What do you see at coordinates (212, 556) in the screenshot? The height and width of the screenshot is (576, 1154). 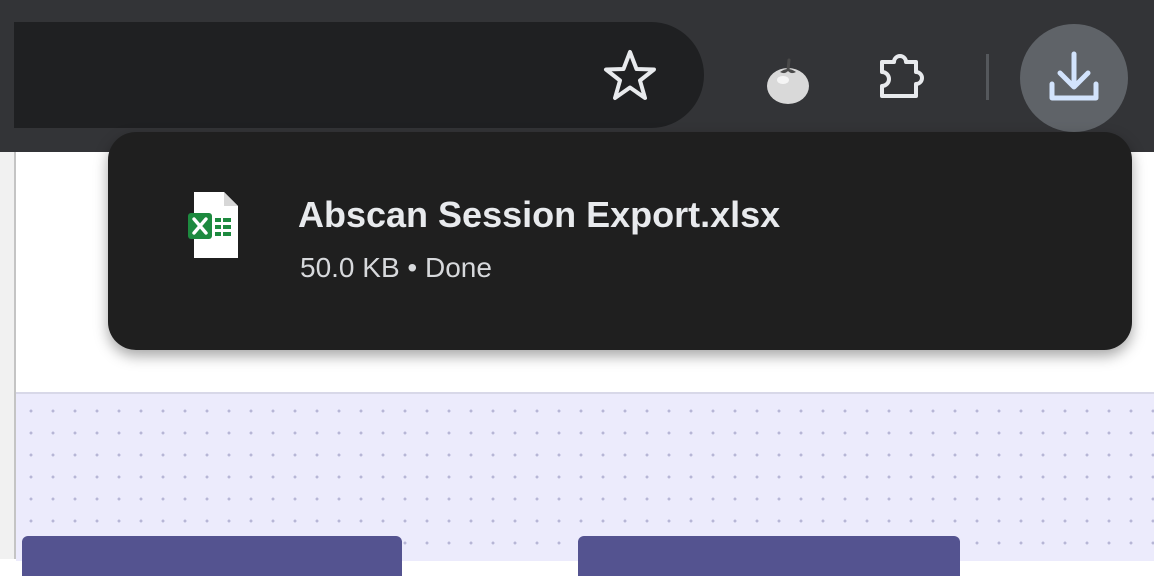 I see `page-button-left` at bounding box center [212, 556].